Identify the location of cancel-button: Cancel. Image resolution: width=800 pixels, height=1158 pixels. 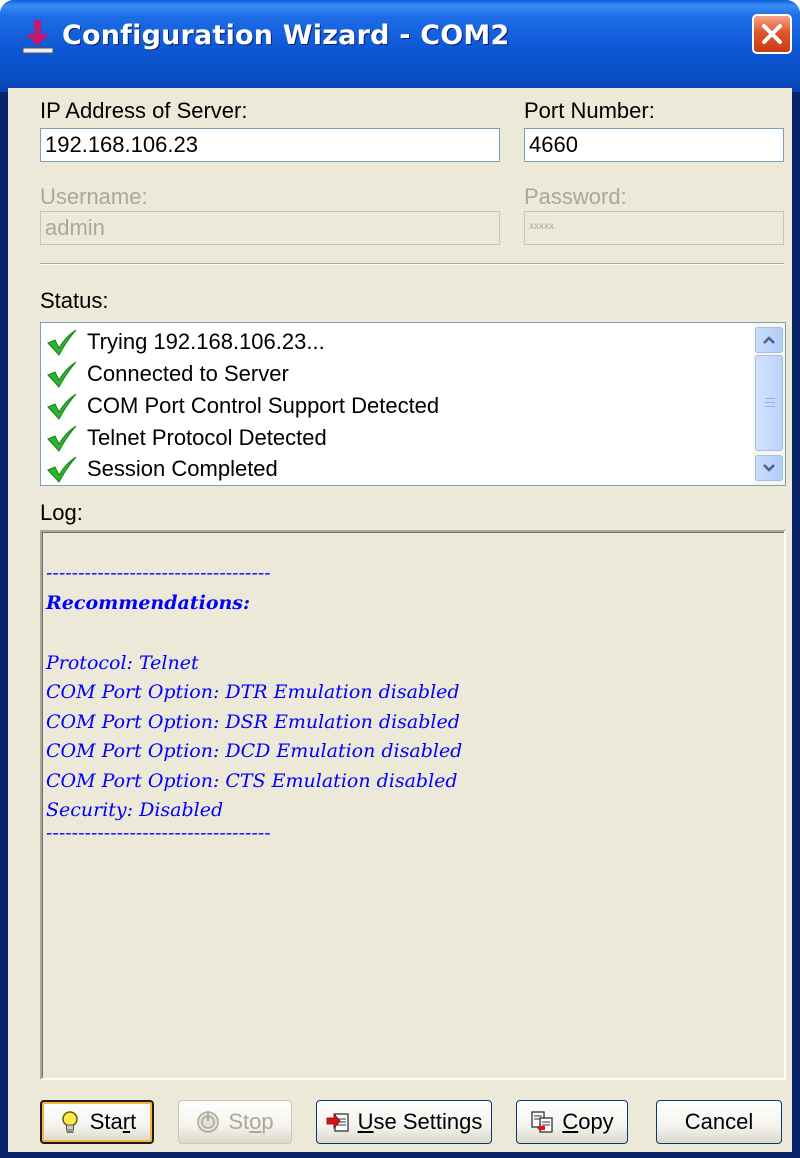
(719, 1122).